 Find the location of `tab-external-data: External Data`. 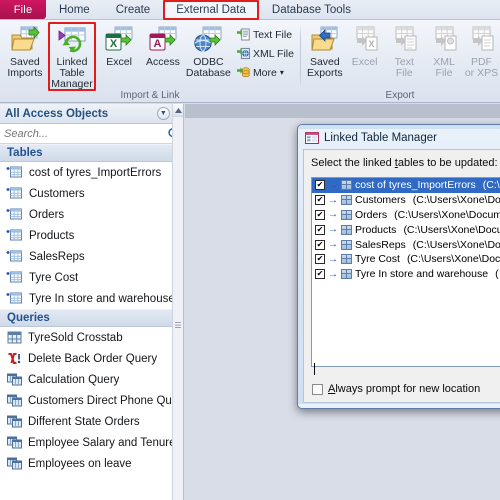

tab-external-data: External Data is located at coordinates (211, 10).